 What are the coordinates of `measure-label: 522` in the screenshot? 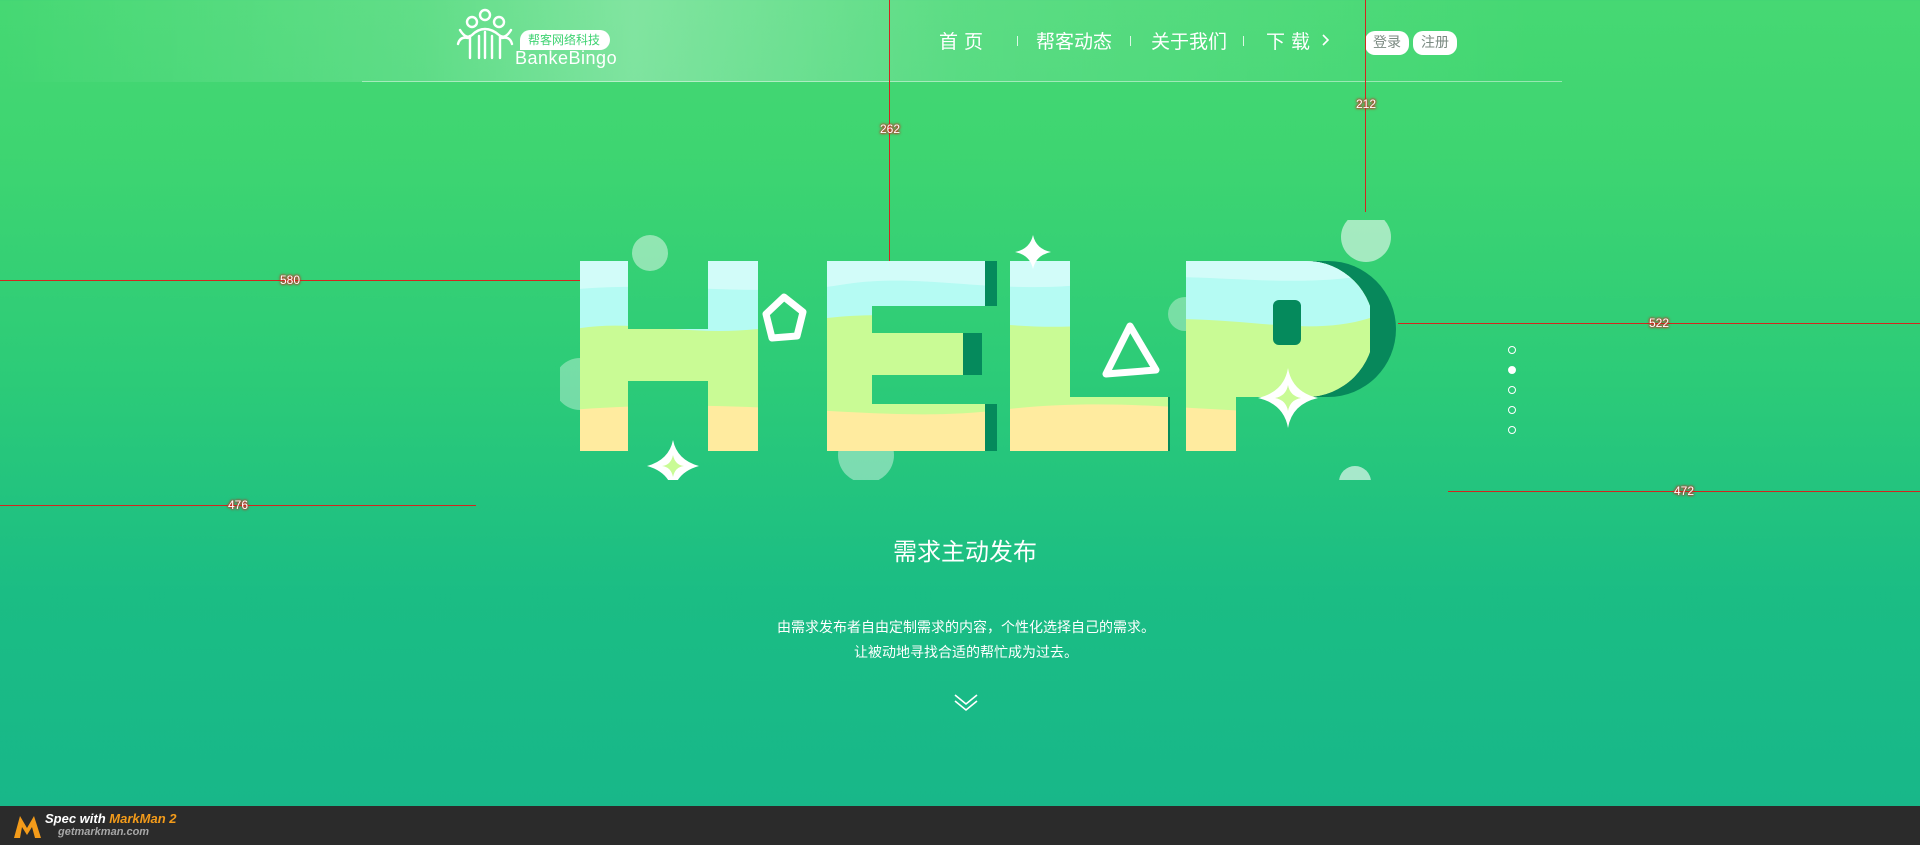 It's located at (1659, 323).